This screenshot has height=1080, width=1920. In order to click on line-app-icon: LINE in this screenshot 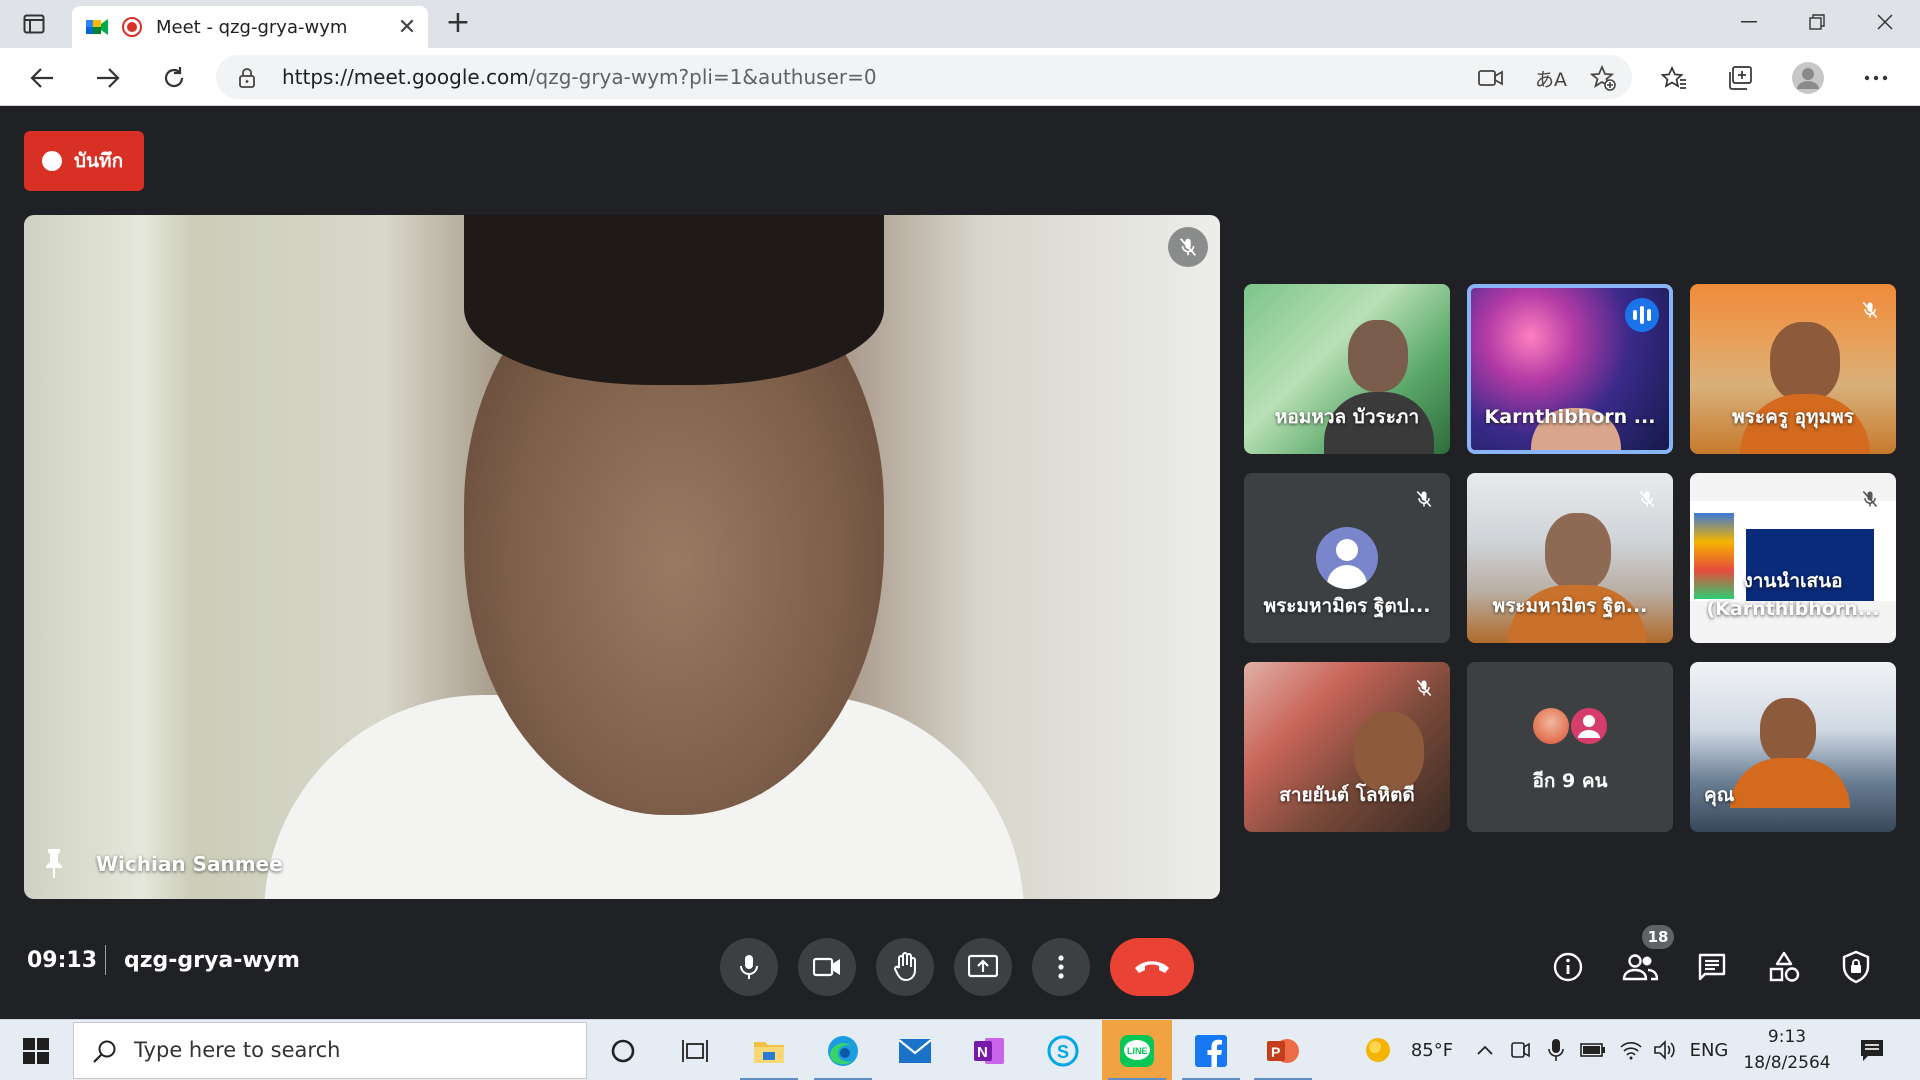, I will do `click(1137, 1050)`.